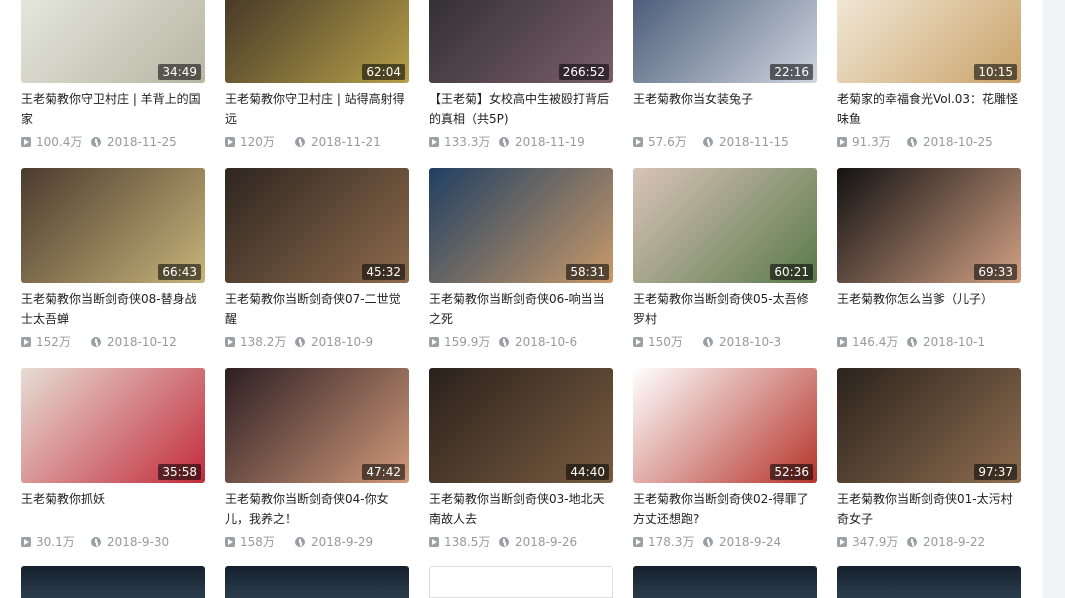  I want to click on upload-date-text: 2018-9-22, so click(954, 542).